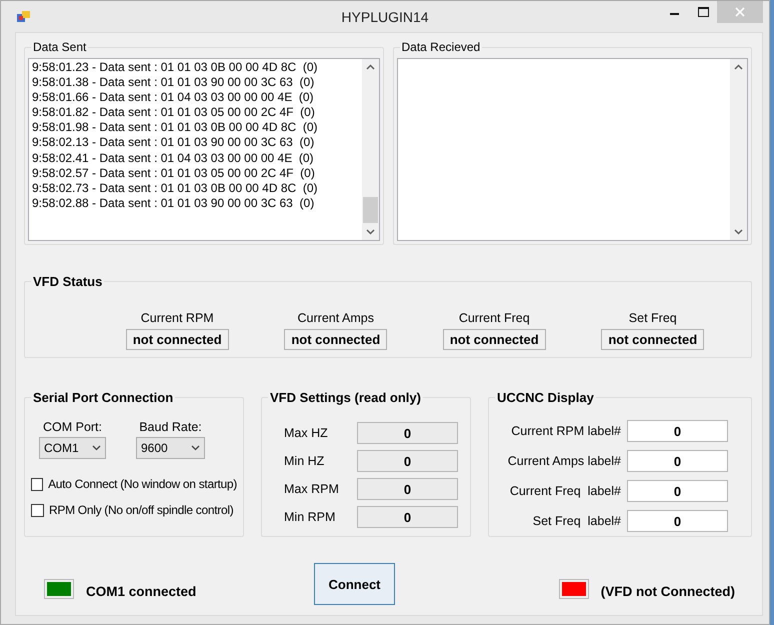 This screenshot has width=774, height=625. I want to click on field-label: Min HZ, so click(304, 461).